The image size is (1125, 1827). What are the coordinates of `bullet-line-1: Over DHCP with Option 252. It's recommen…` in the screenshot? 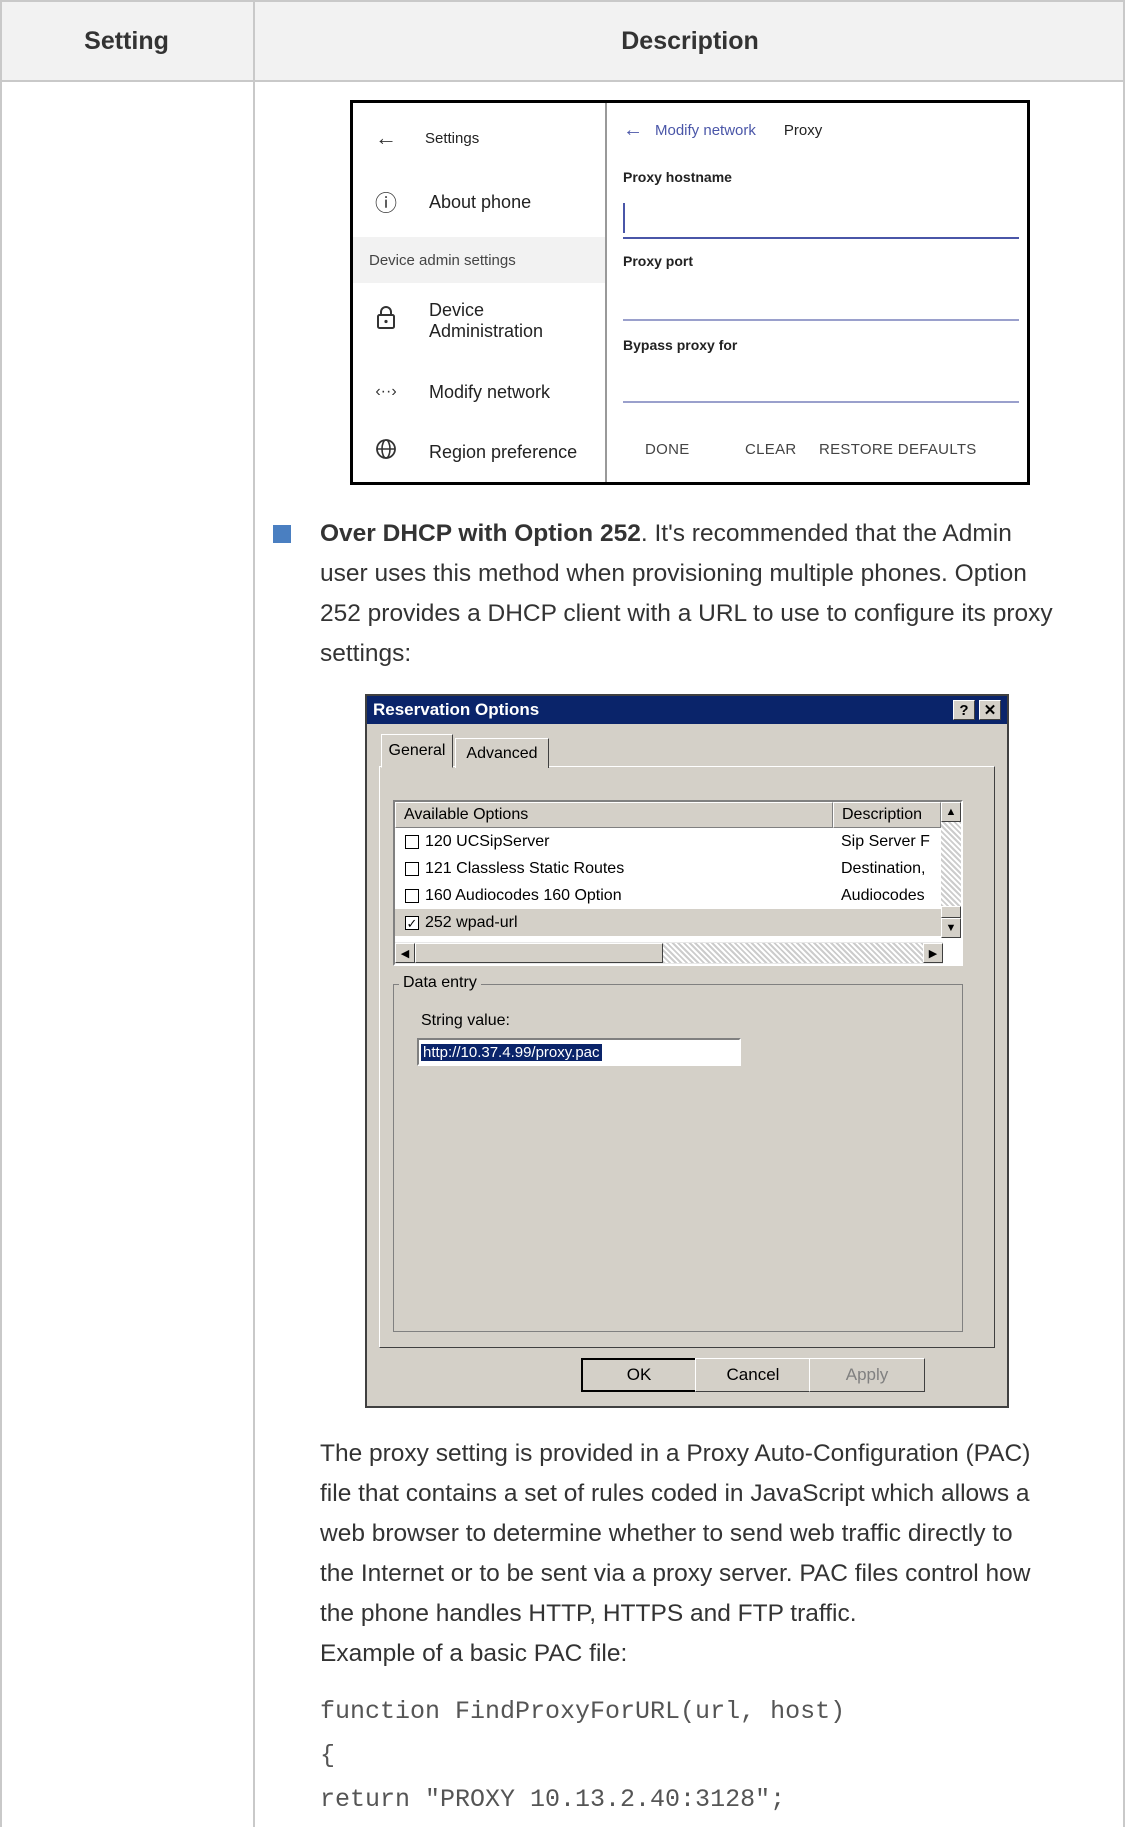 It's located at (715, 534).